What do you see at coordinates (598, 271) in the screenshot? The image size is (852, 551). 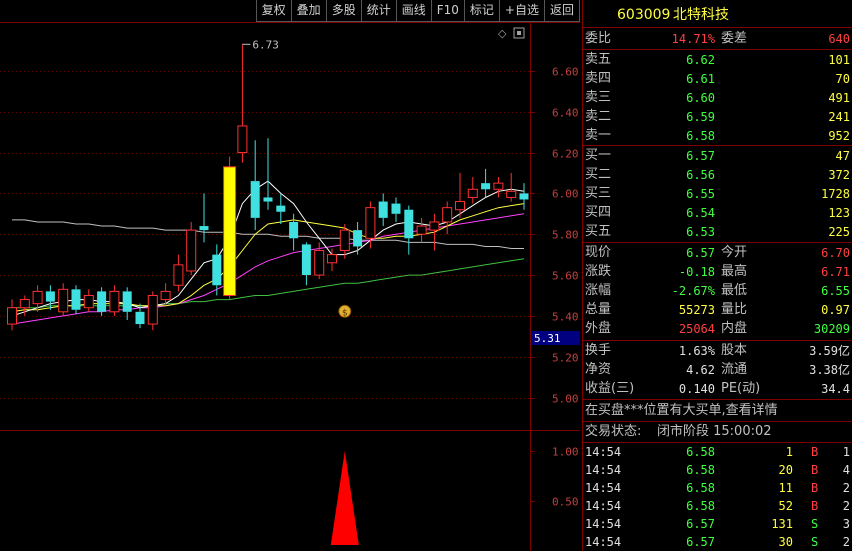 I see `stat-label: 涨跌` at bounding box center [598, 271].